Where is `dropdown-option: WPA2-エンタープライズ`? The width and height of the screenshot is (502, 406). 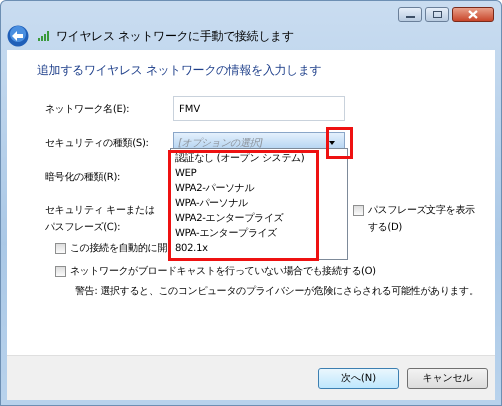
dropdown-option: WPA2-エンタープライズ is located at coordinates (229, 218).